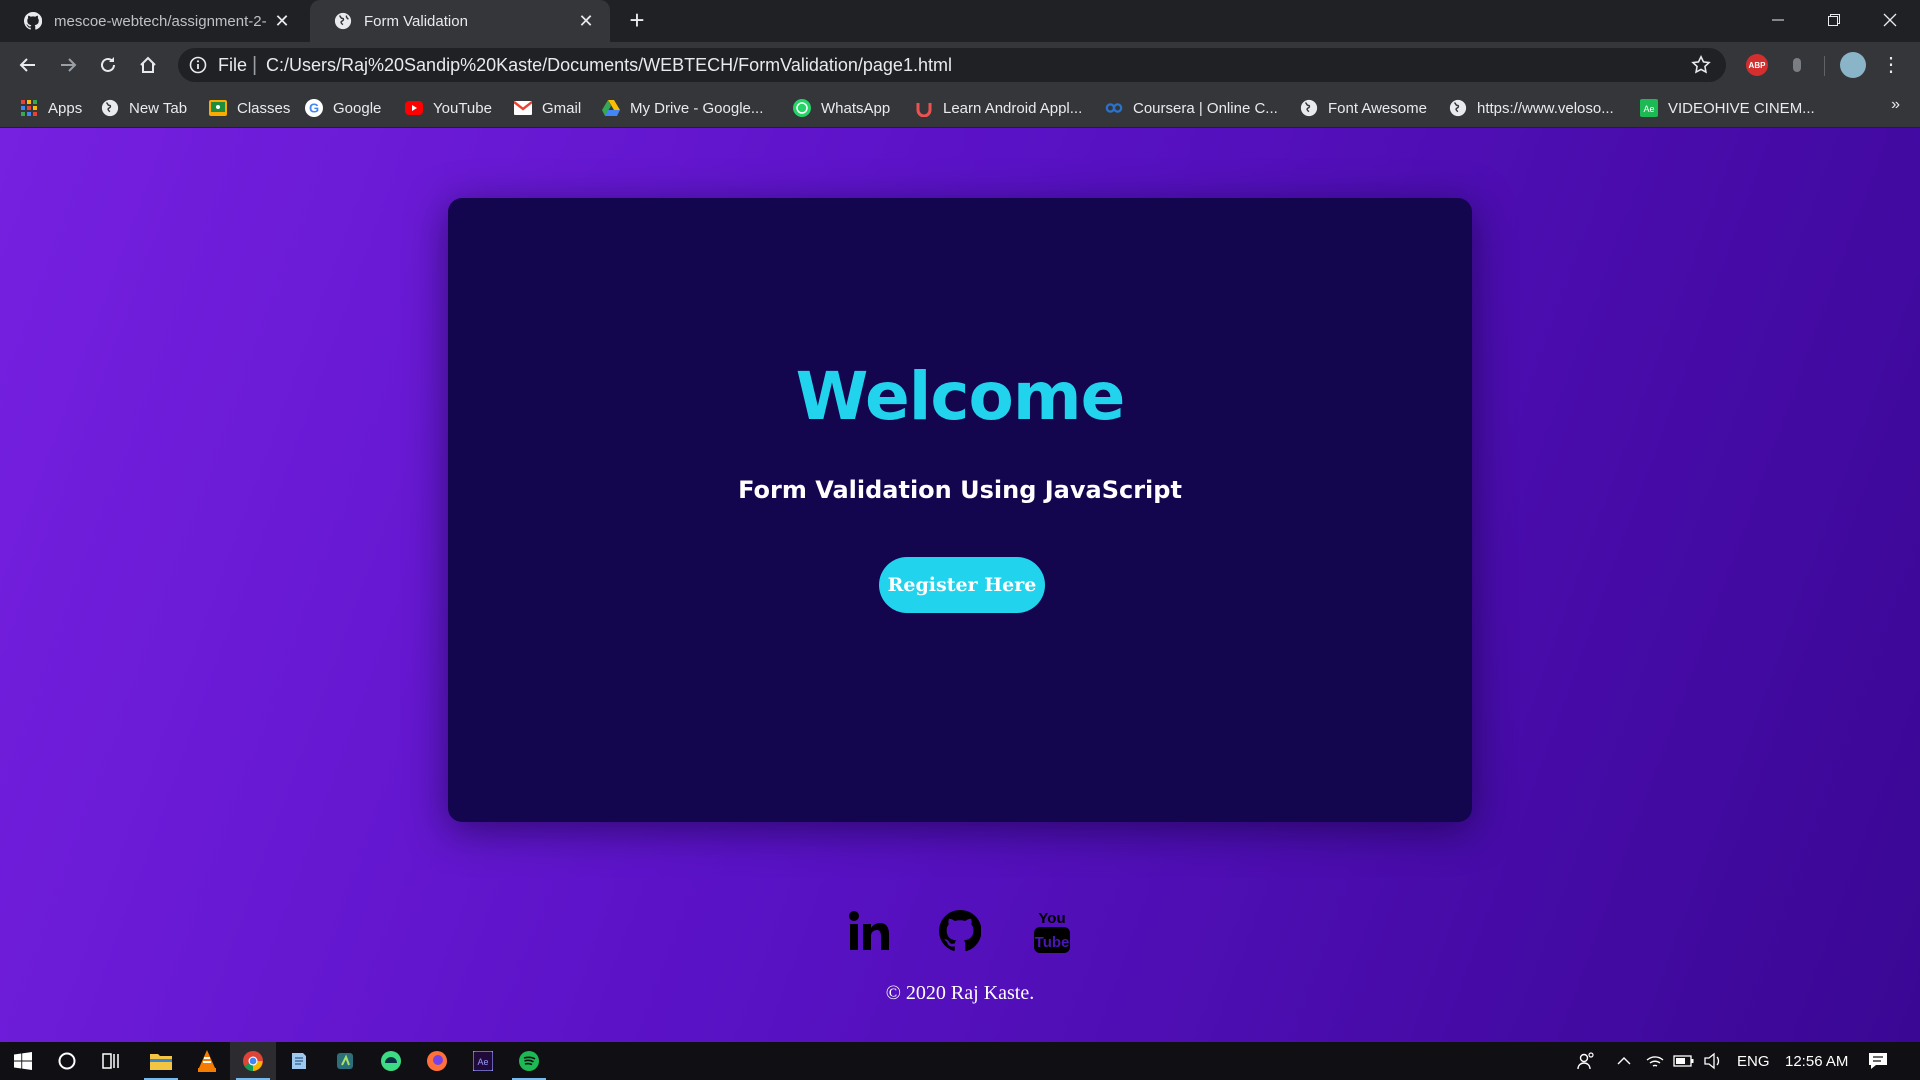 This screenshot has height=1080, width=1920. Describe the element at coordinates (1684, 1061) in the screenshot. I see `battery-icon` at that location.